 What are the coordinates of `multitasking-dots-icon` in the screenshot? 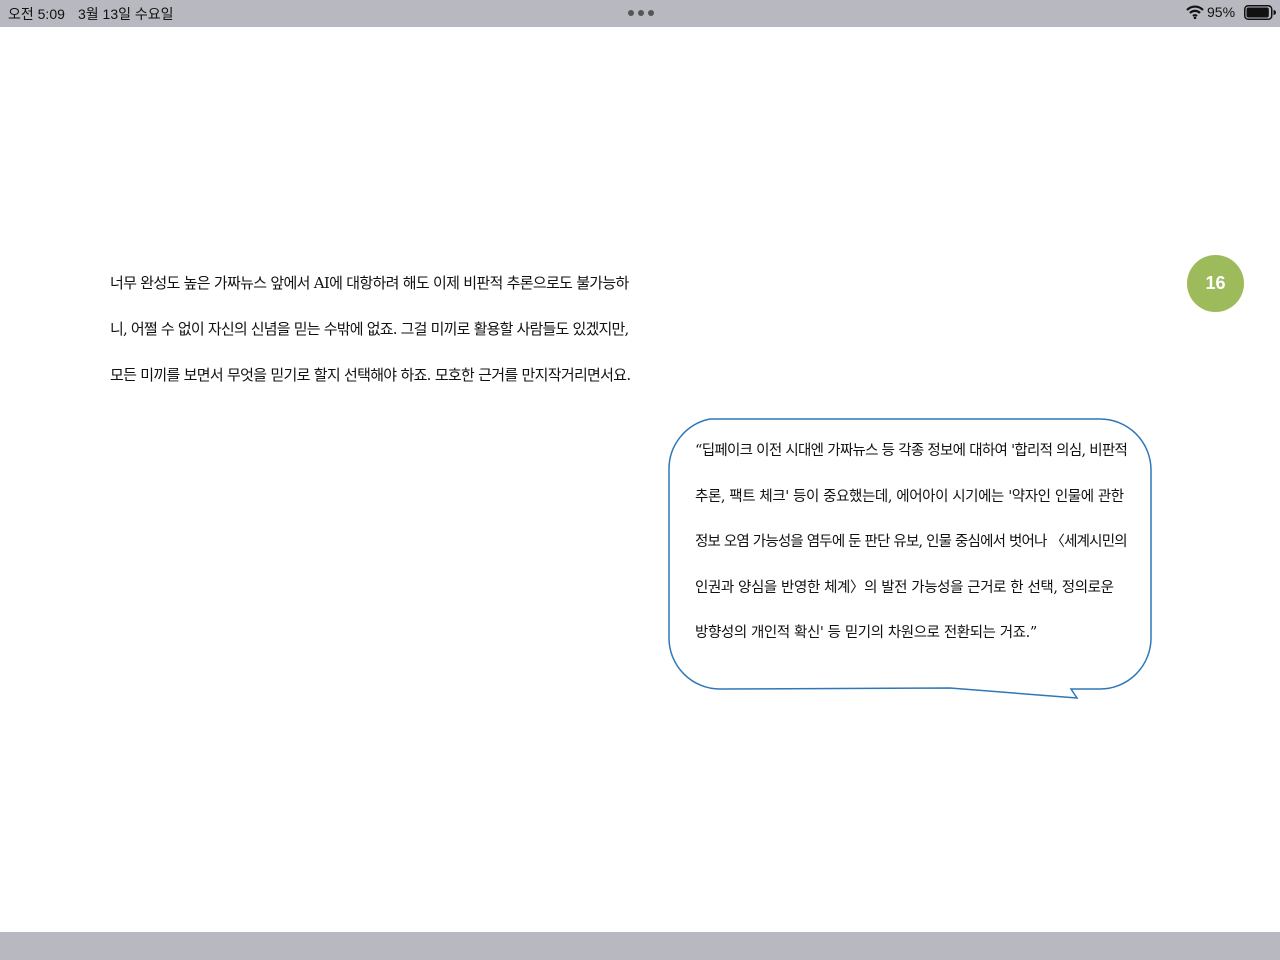 It's located at (641, 13).